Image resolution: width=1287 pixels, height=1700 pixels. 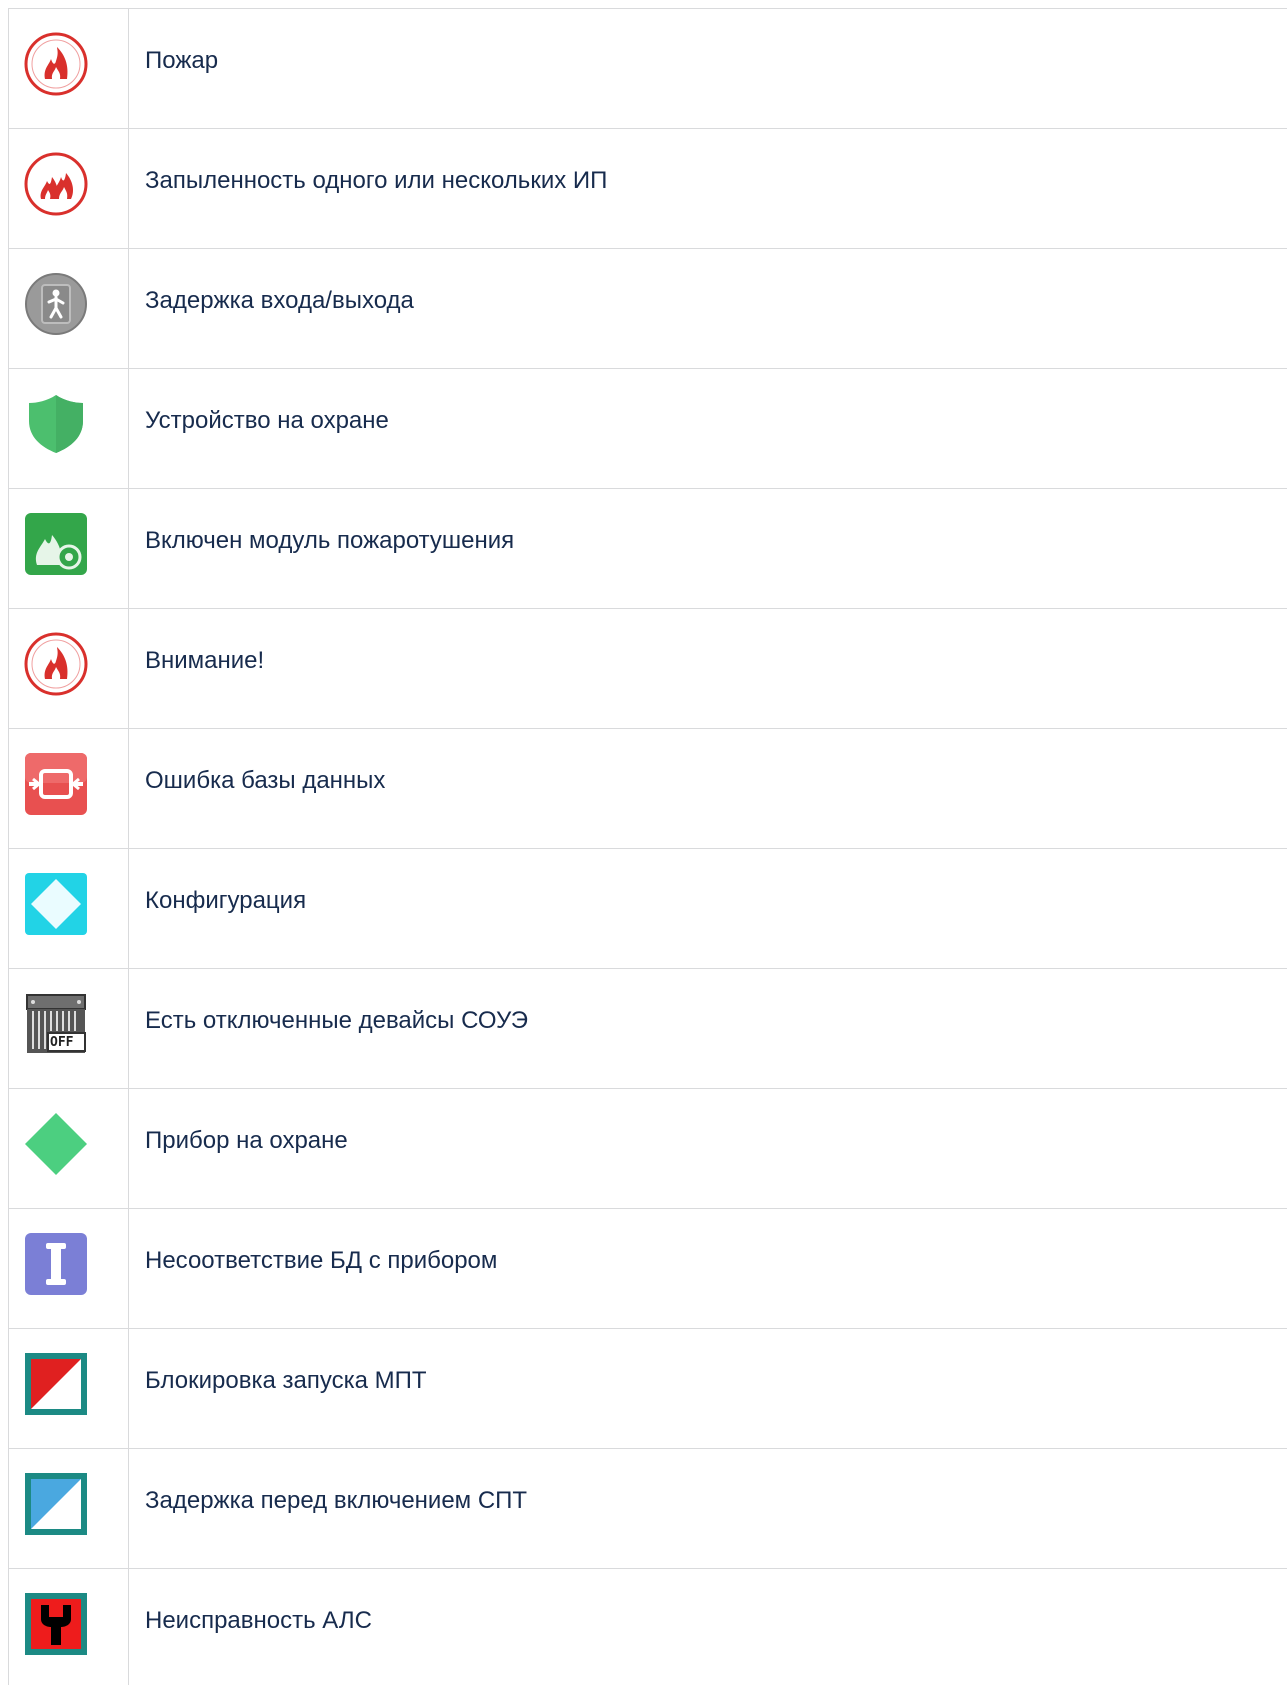 What do you see at coordinates (56, 1384) in the screenshot?
I see `mpt-block-icon` at bounding box center [56, 1384].